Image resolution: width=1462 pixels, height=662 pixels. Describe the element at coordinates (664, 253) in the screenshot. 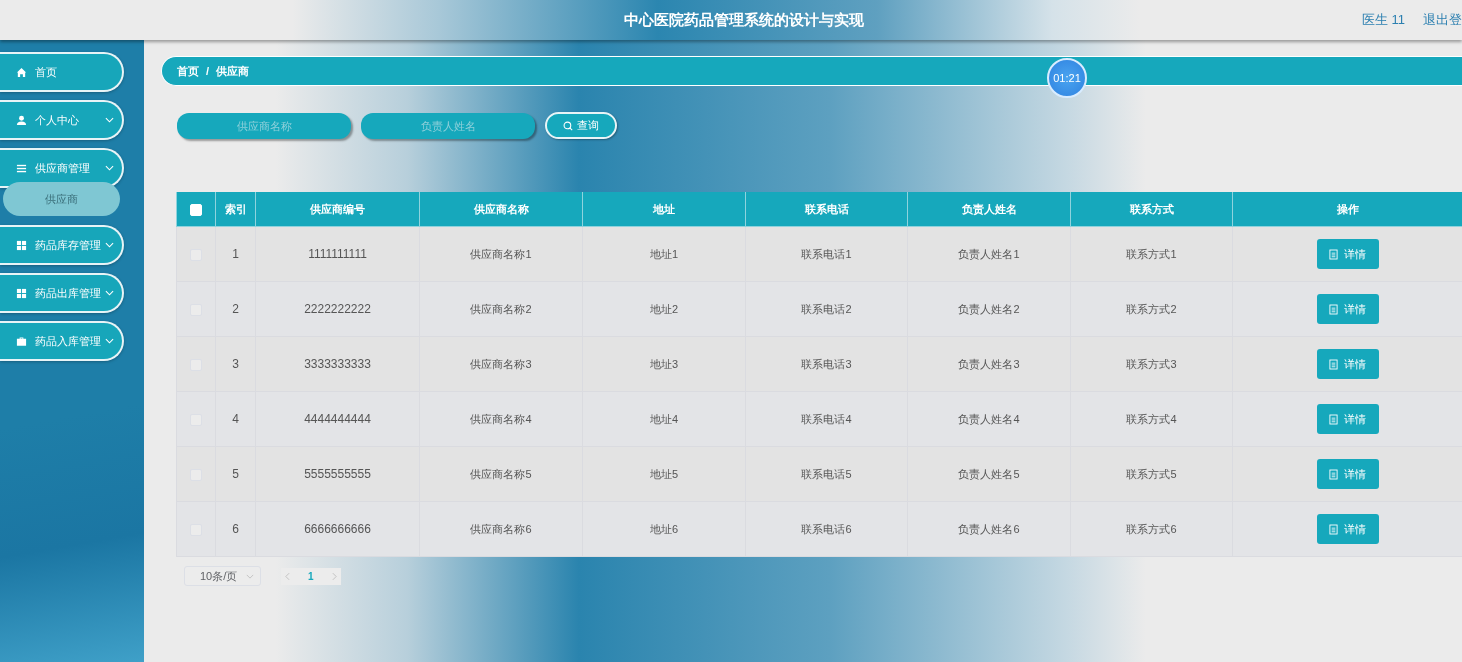

I see `table-cell: 地址1` at that location.